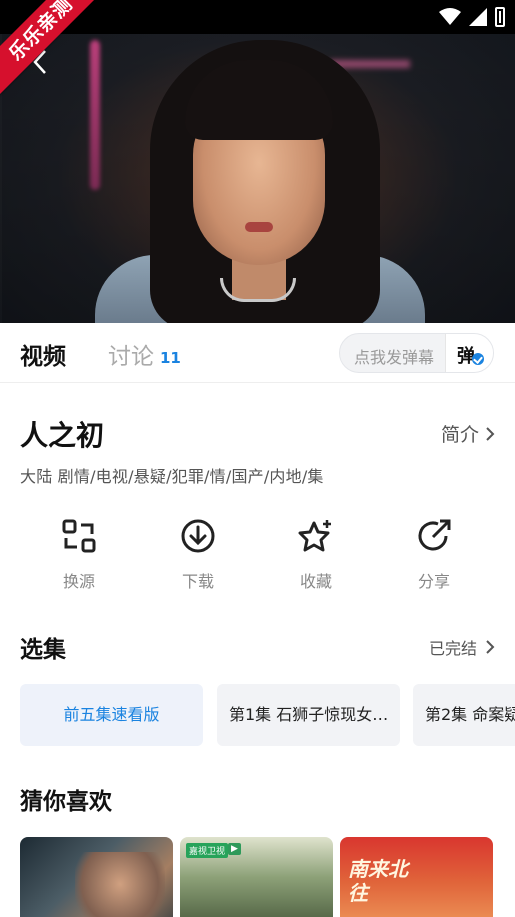 The width and height of the screenshot is (515, 917). Describe the element at coordinates (257, 558) in the screenshot. I see `action-row: 换源 下载 收藏 分享` at that location.